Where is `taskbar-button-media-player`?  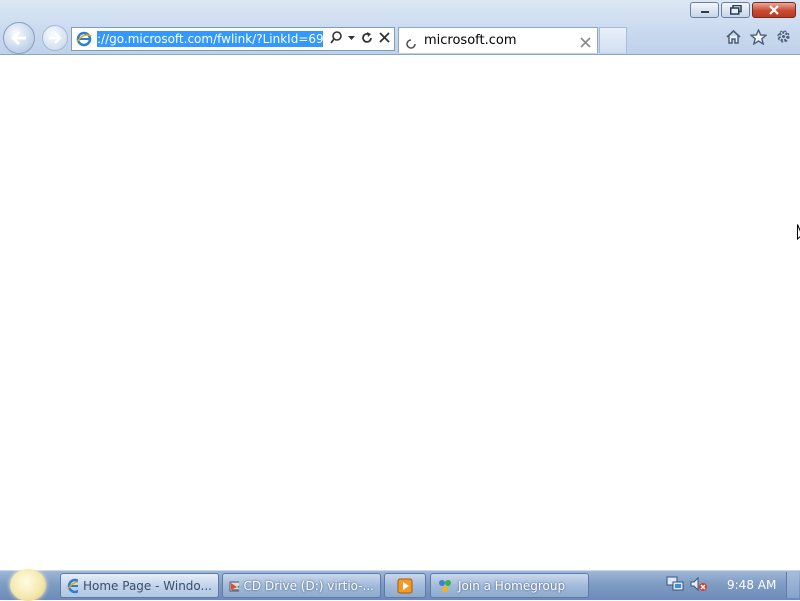 taskbar-button-media-player is located at coordinates (405, 585).